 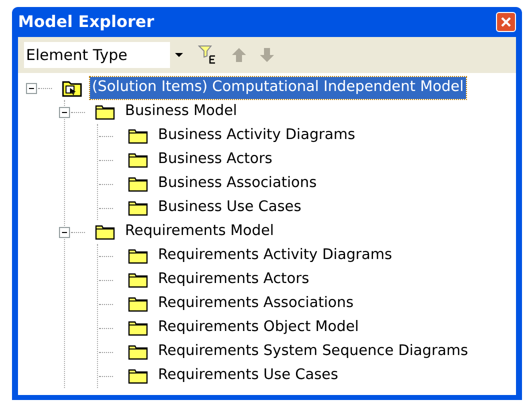 What do you see at coordinates (106, 55) in the screenshot?
I see `element-type-dropdown: Element Type` at bounding box center [106, 55].